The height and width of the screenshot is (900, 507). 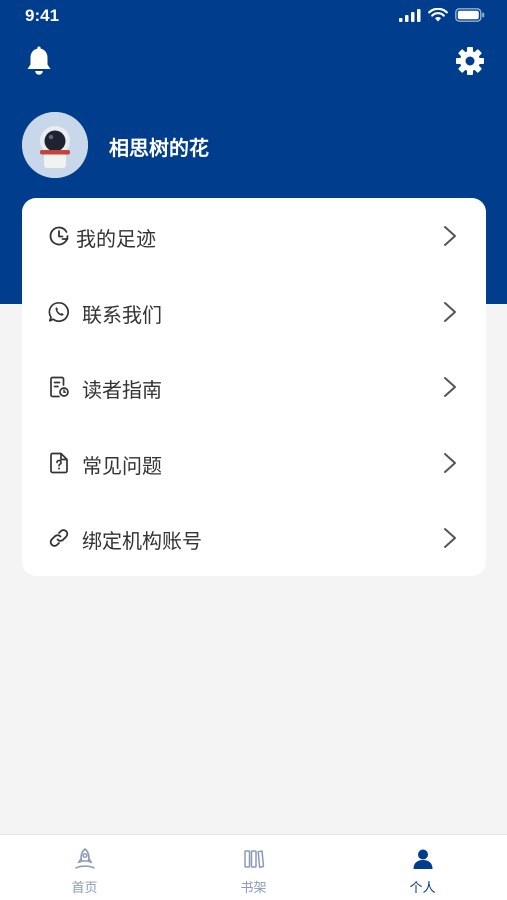 I want to click on menu-item-label: 绑定机构账号, so click(x=142, y=541).